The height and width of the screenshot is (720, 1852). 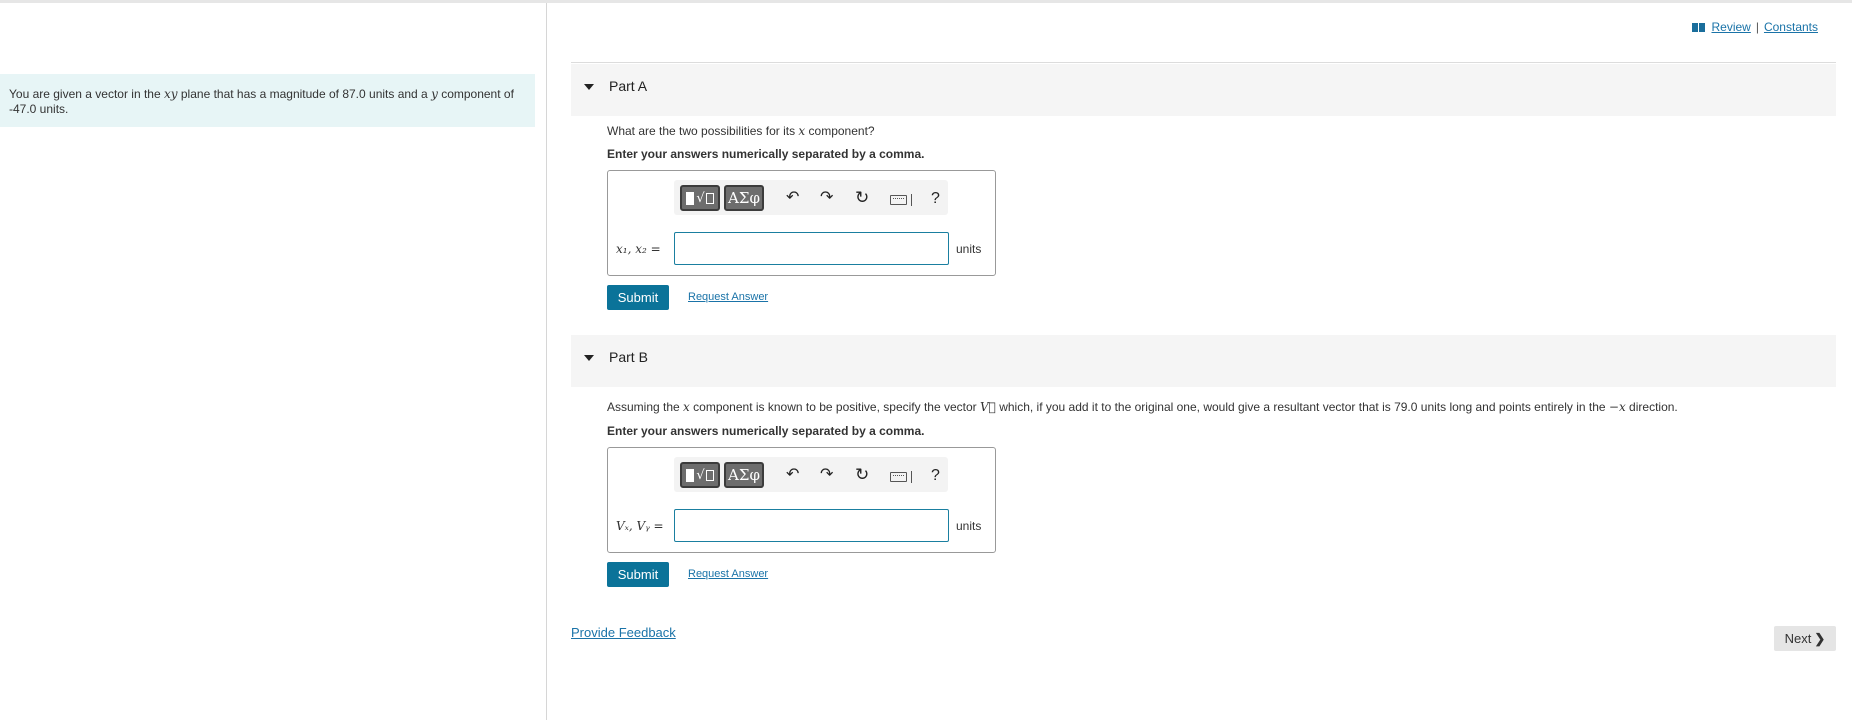 What do you see at coordinates (1699, 27) in the screenshot?
I see `book-icon` at bounding box center [1699, 27].